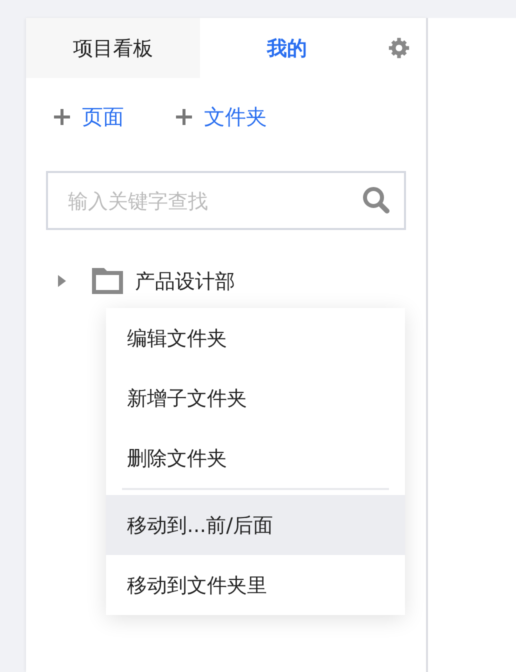 The width and height of the screenshot is (516, 672). Describe the element at coordinates (255, 585) in the screenshot. I see `menu-item: 移动到文件夹里` at that location.